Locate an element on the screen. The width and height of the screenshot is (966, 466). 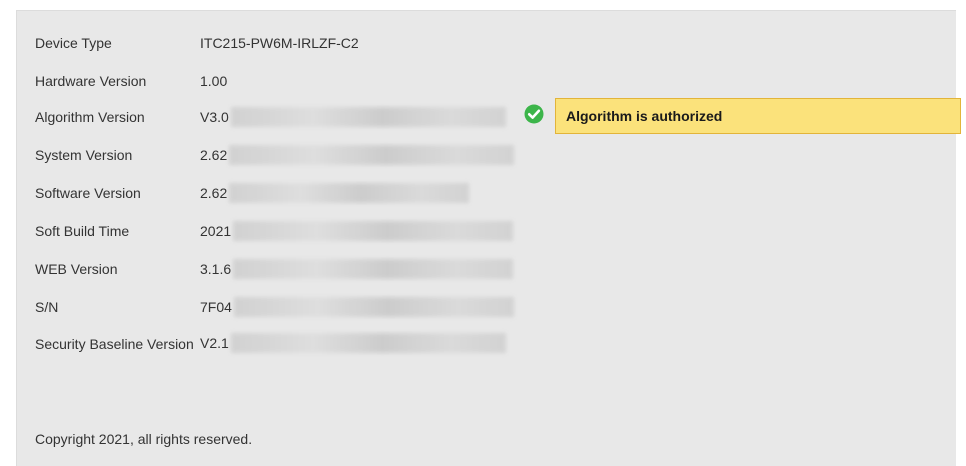
algorithm-version-text: V3.0 is located at coordinates (214, 117).